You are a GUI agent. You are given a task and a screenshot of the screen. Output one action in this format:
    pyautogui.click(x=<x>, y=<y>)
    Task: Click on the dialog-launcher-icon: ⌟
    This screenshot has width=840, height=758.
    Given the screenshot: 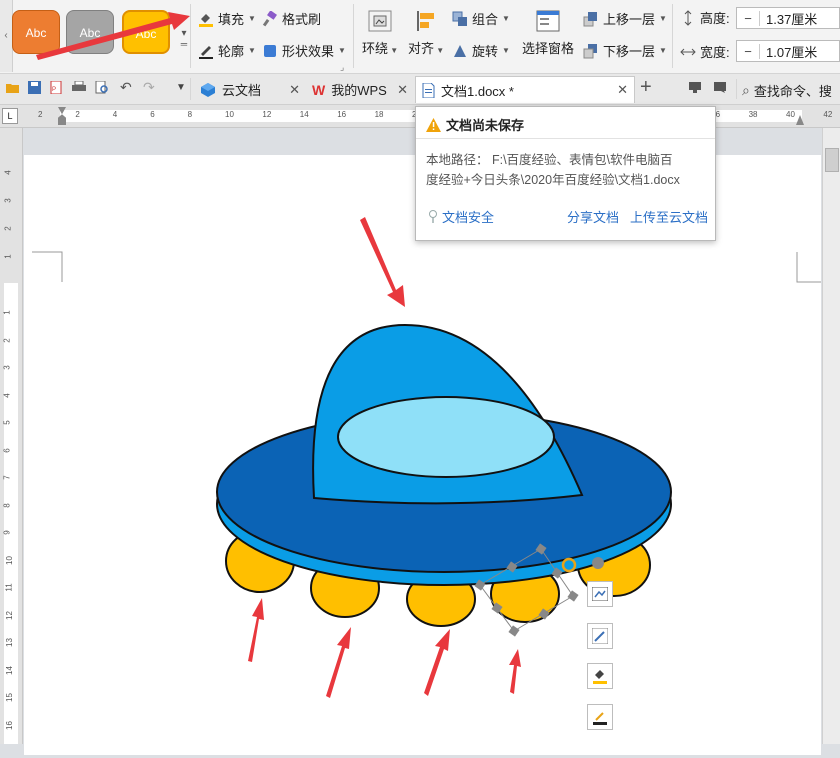 What is the action you would take?
    pyautogui.click(x=342, y=67)
    